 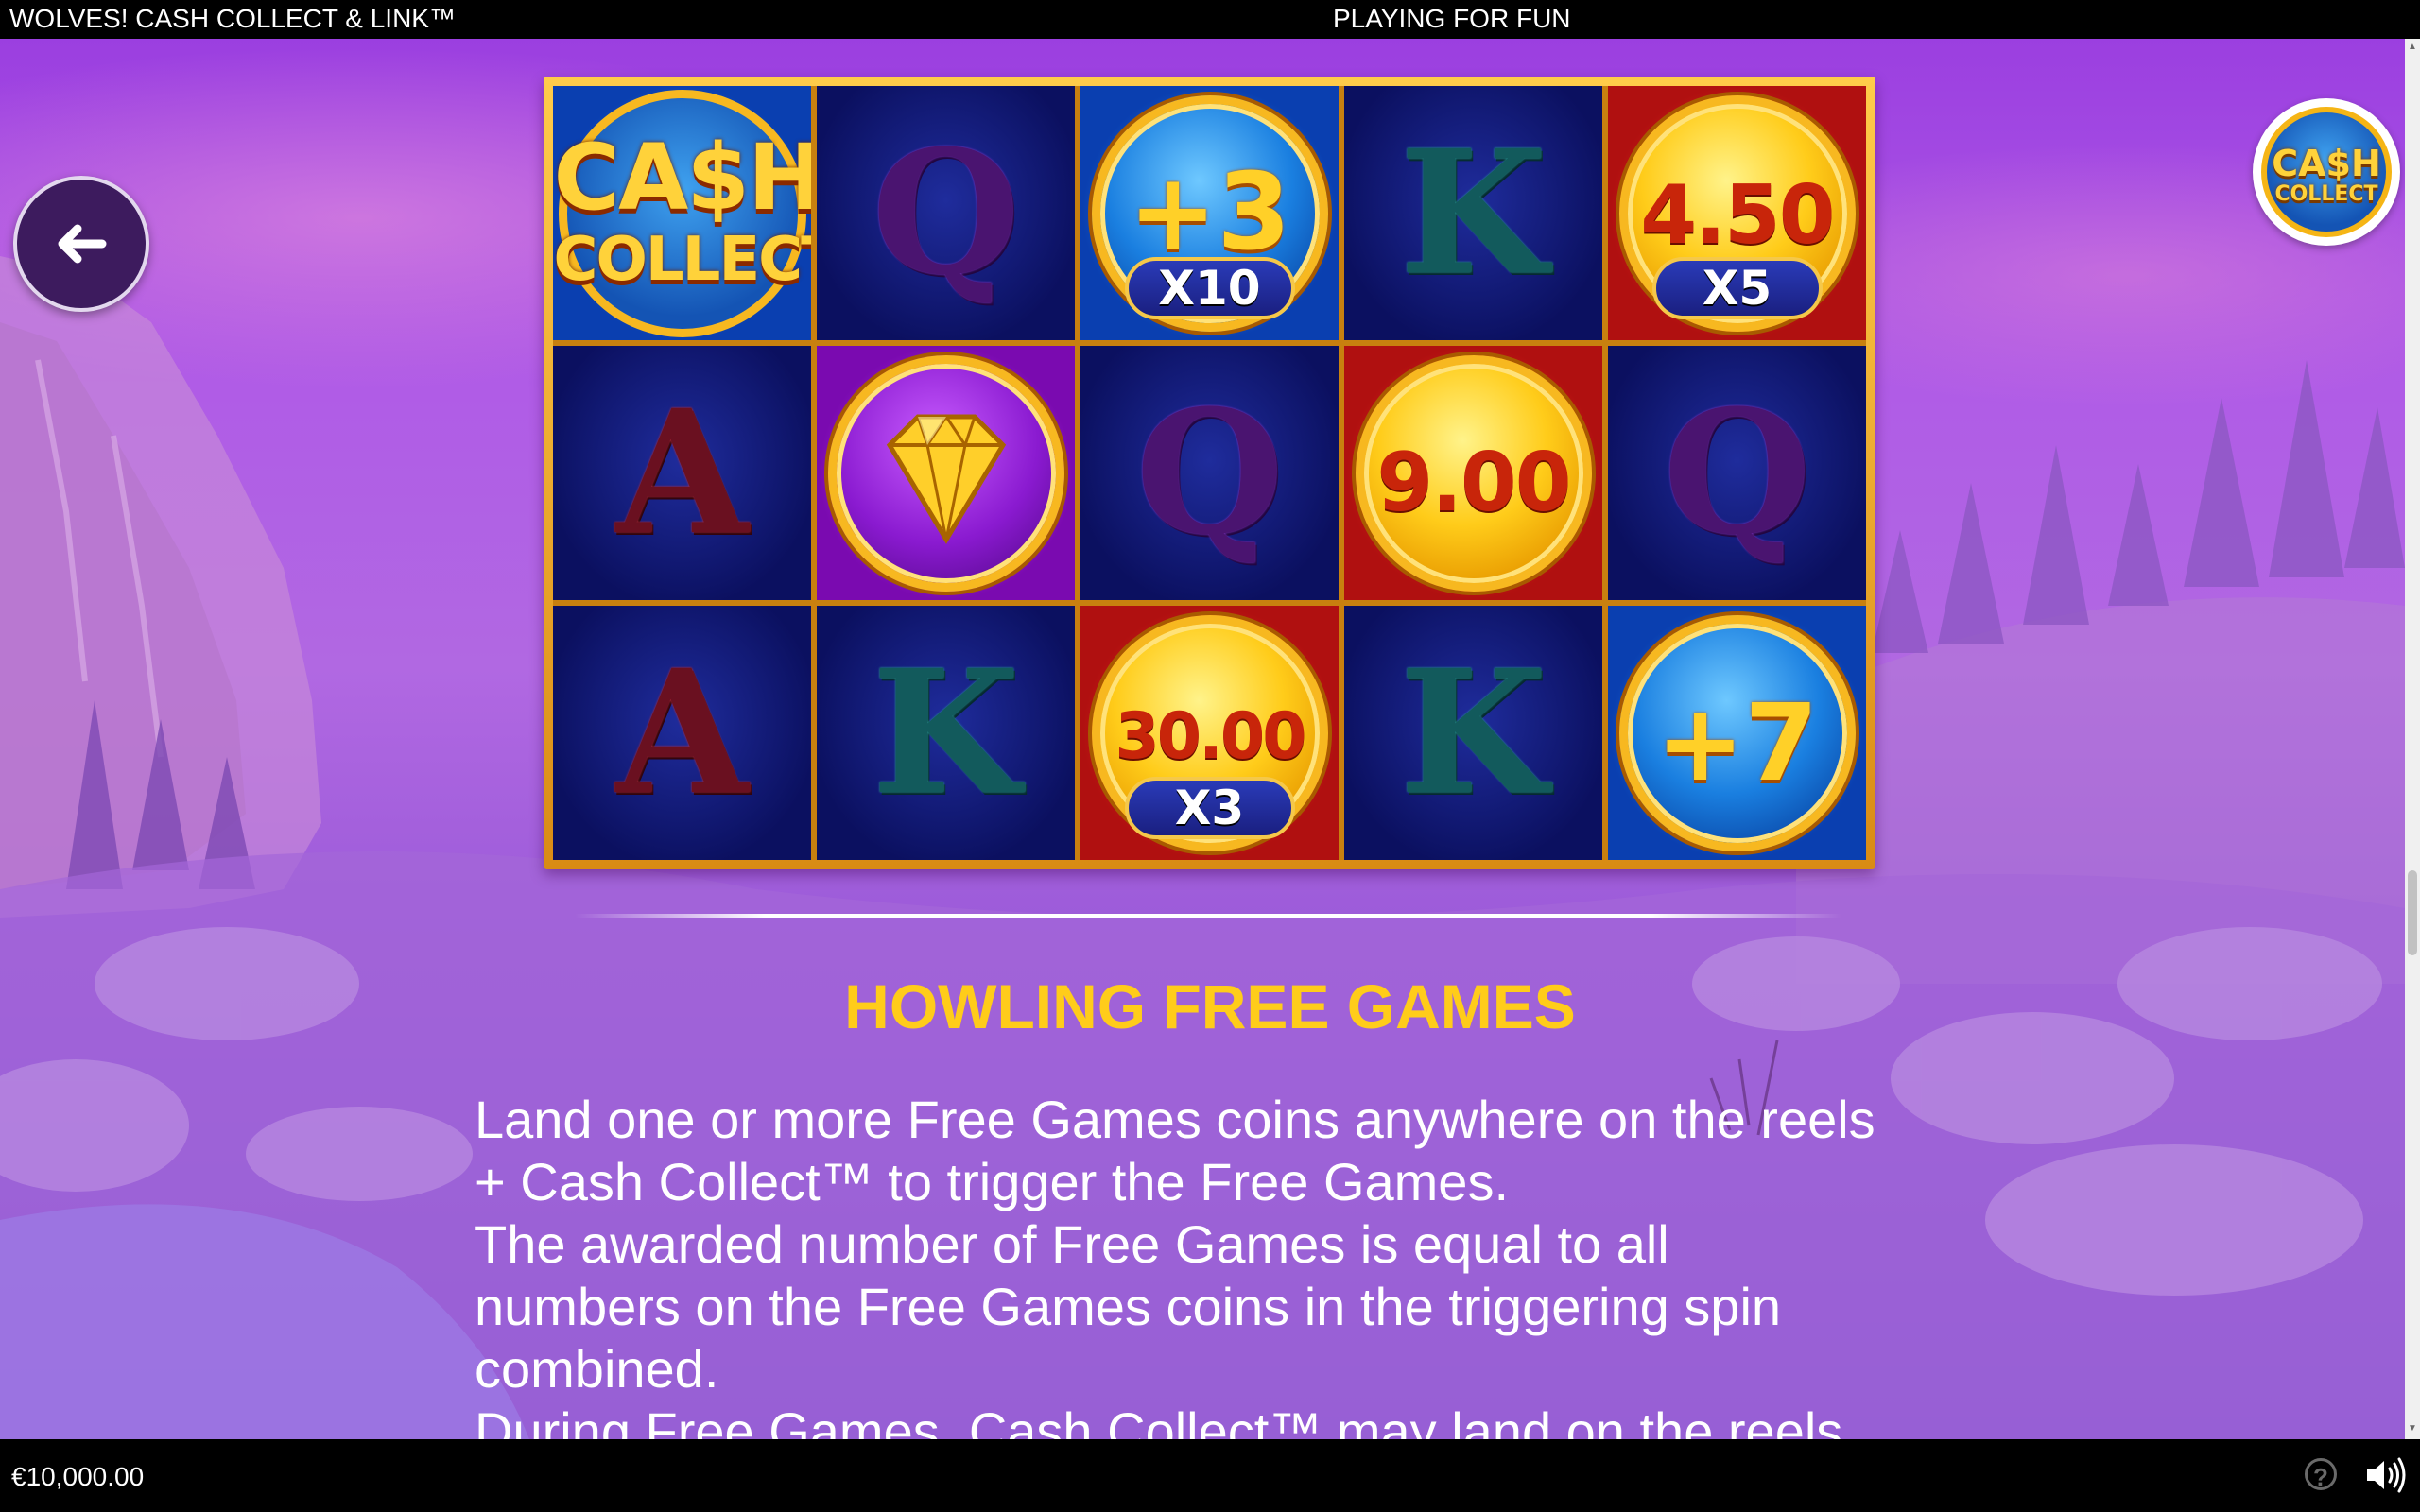 What do you see at coordinates (1210, 736) in the screenshot?
I see `coin-value: 30.00` at bounding box center [1210, 736].